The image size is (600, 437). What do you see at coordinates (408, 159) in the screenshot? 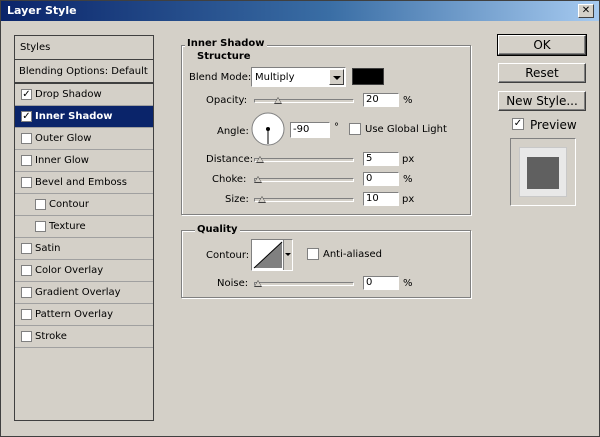
I see `distance-unit: px` at bounding box center [408, 159].